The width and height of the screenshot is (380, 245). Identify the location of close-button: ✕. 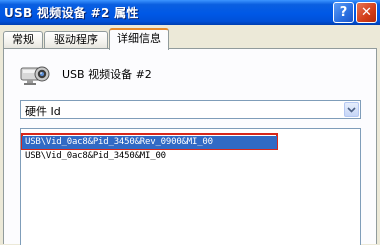
(366, 12).